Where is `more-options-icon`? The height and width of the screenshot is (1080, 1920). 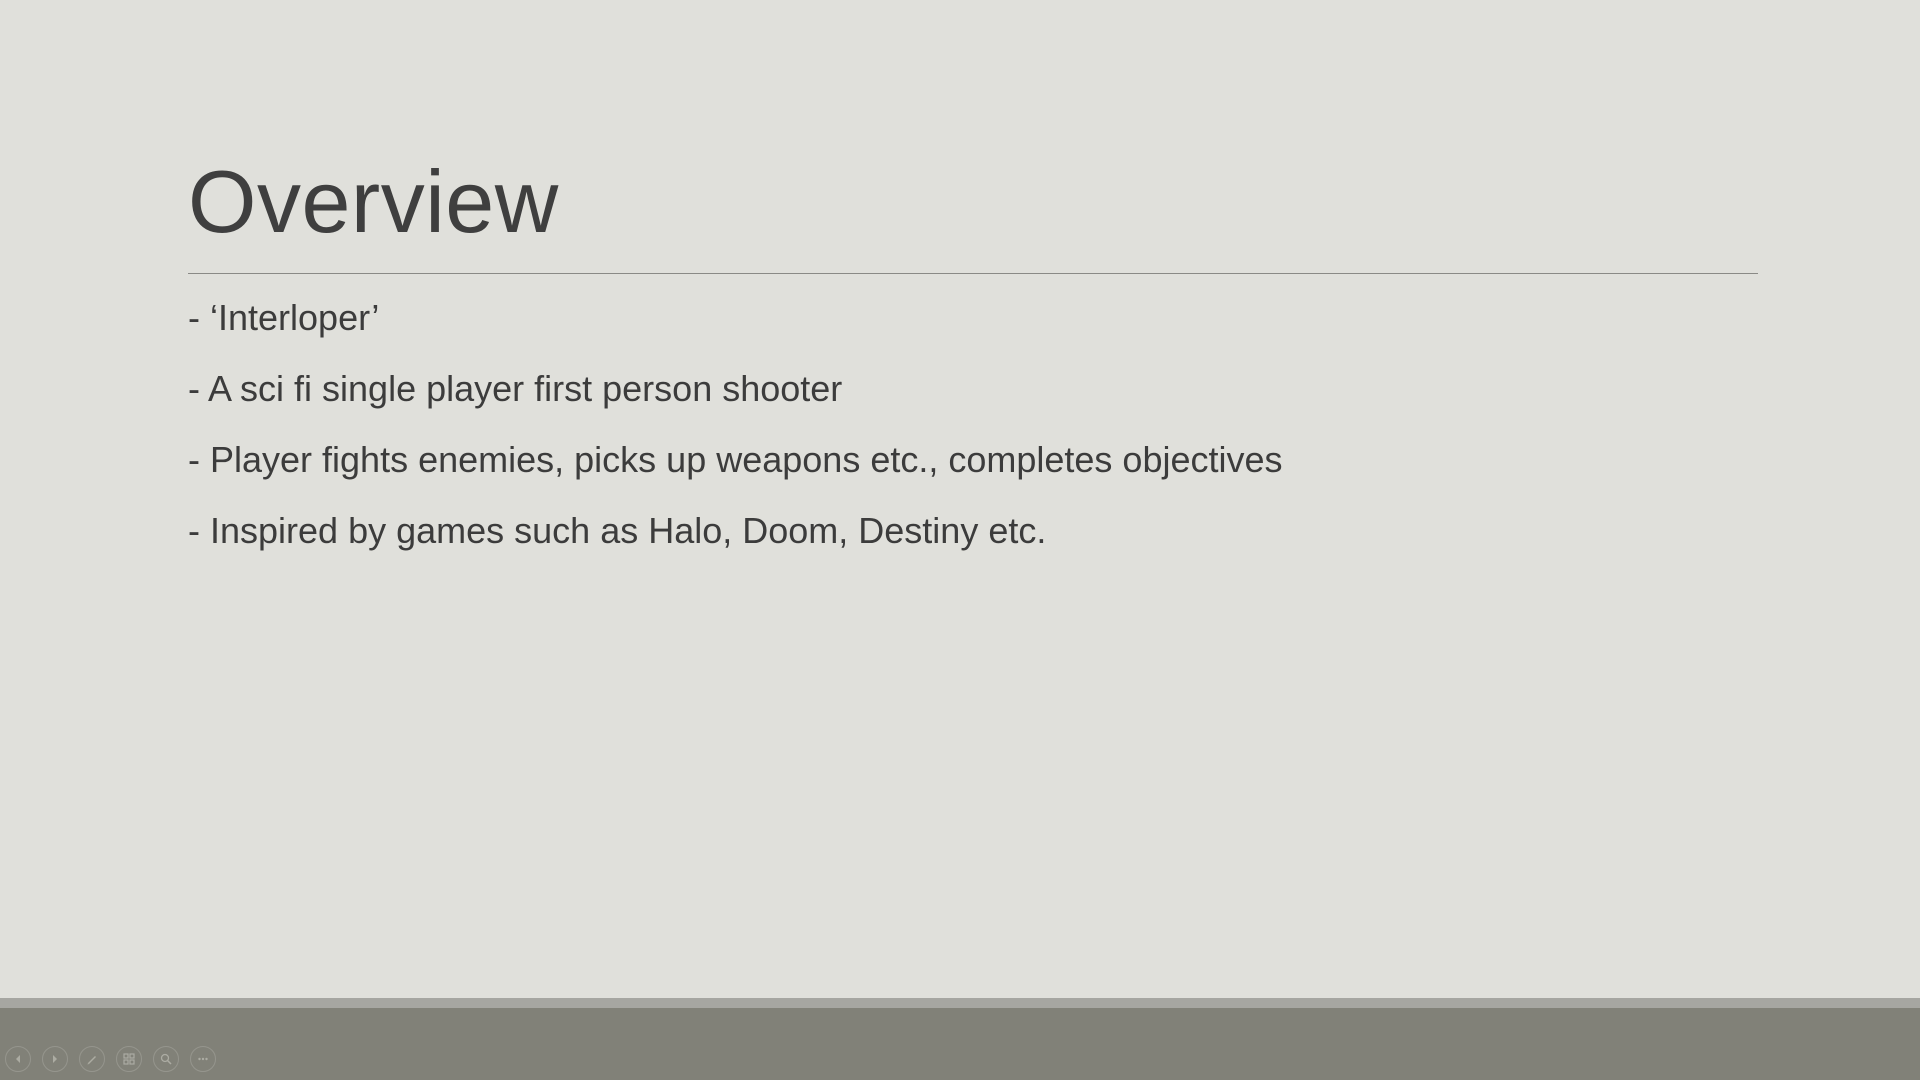
more-options-icon is located at coordinates (203, 1059).